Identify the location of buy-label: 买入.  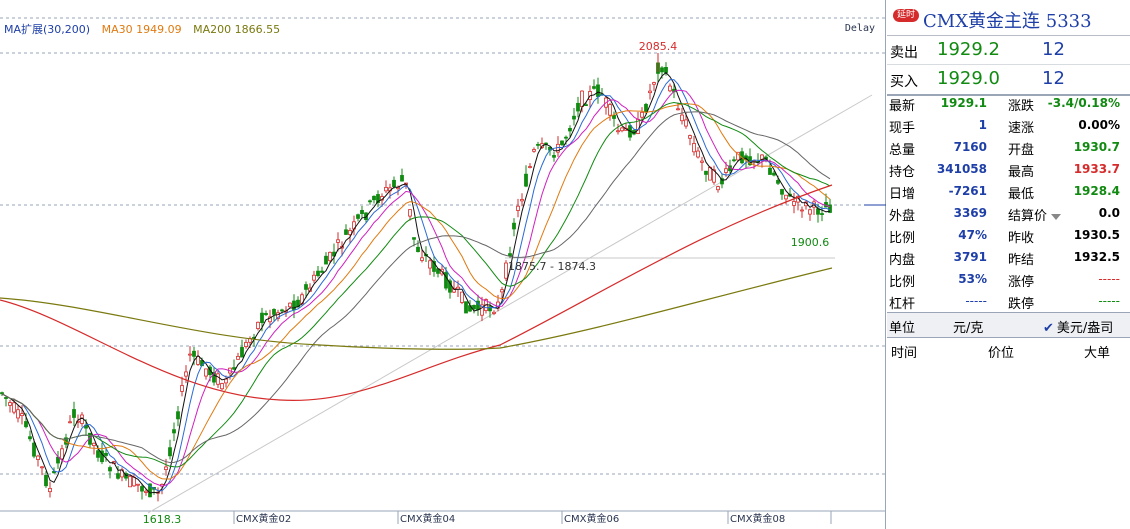
(904, 82).